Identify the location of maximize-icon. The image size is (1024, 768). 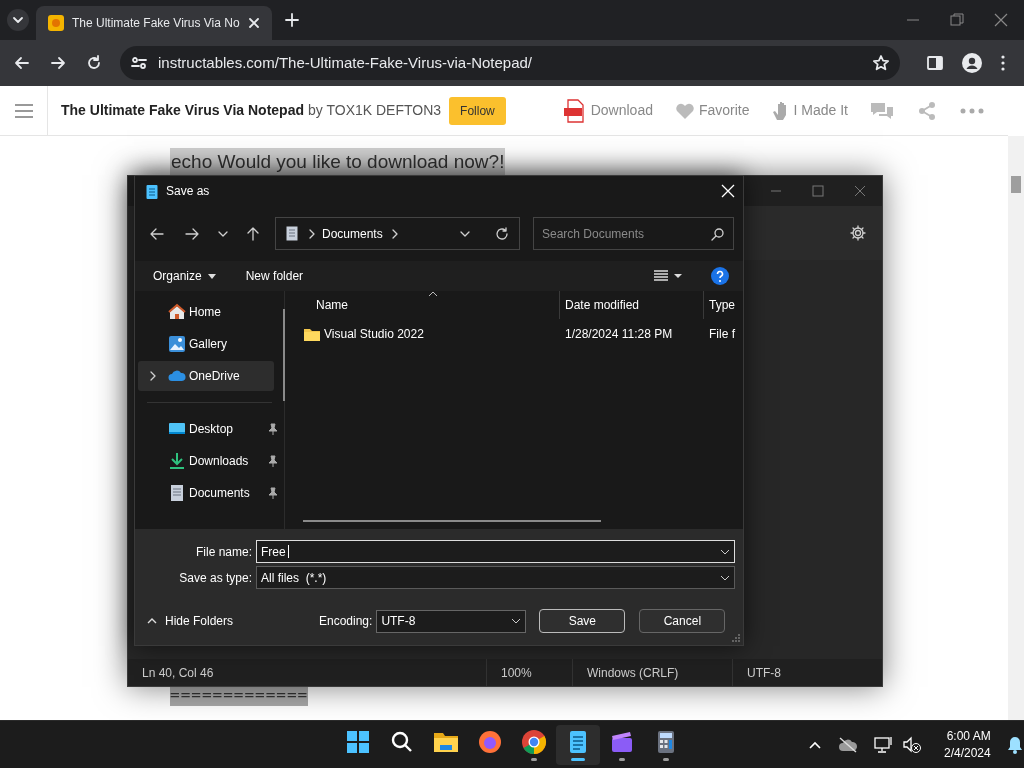
(818, 191).